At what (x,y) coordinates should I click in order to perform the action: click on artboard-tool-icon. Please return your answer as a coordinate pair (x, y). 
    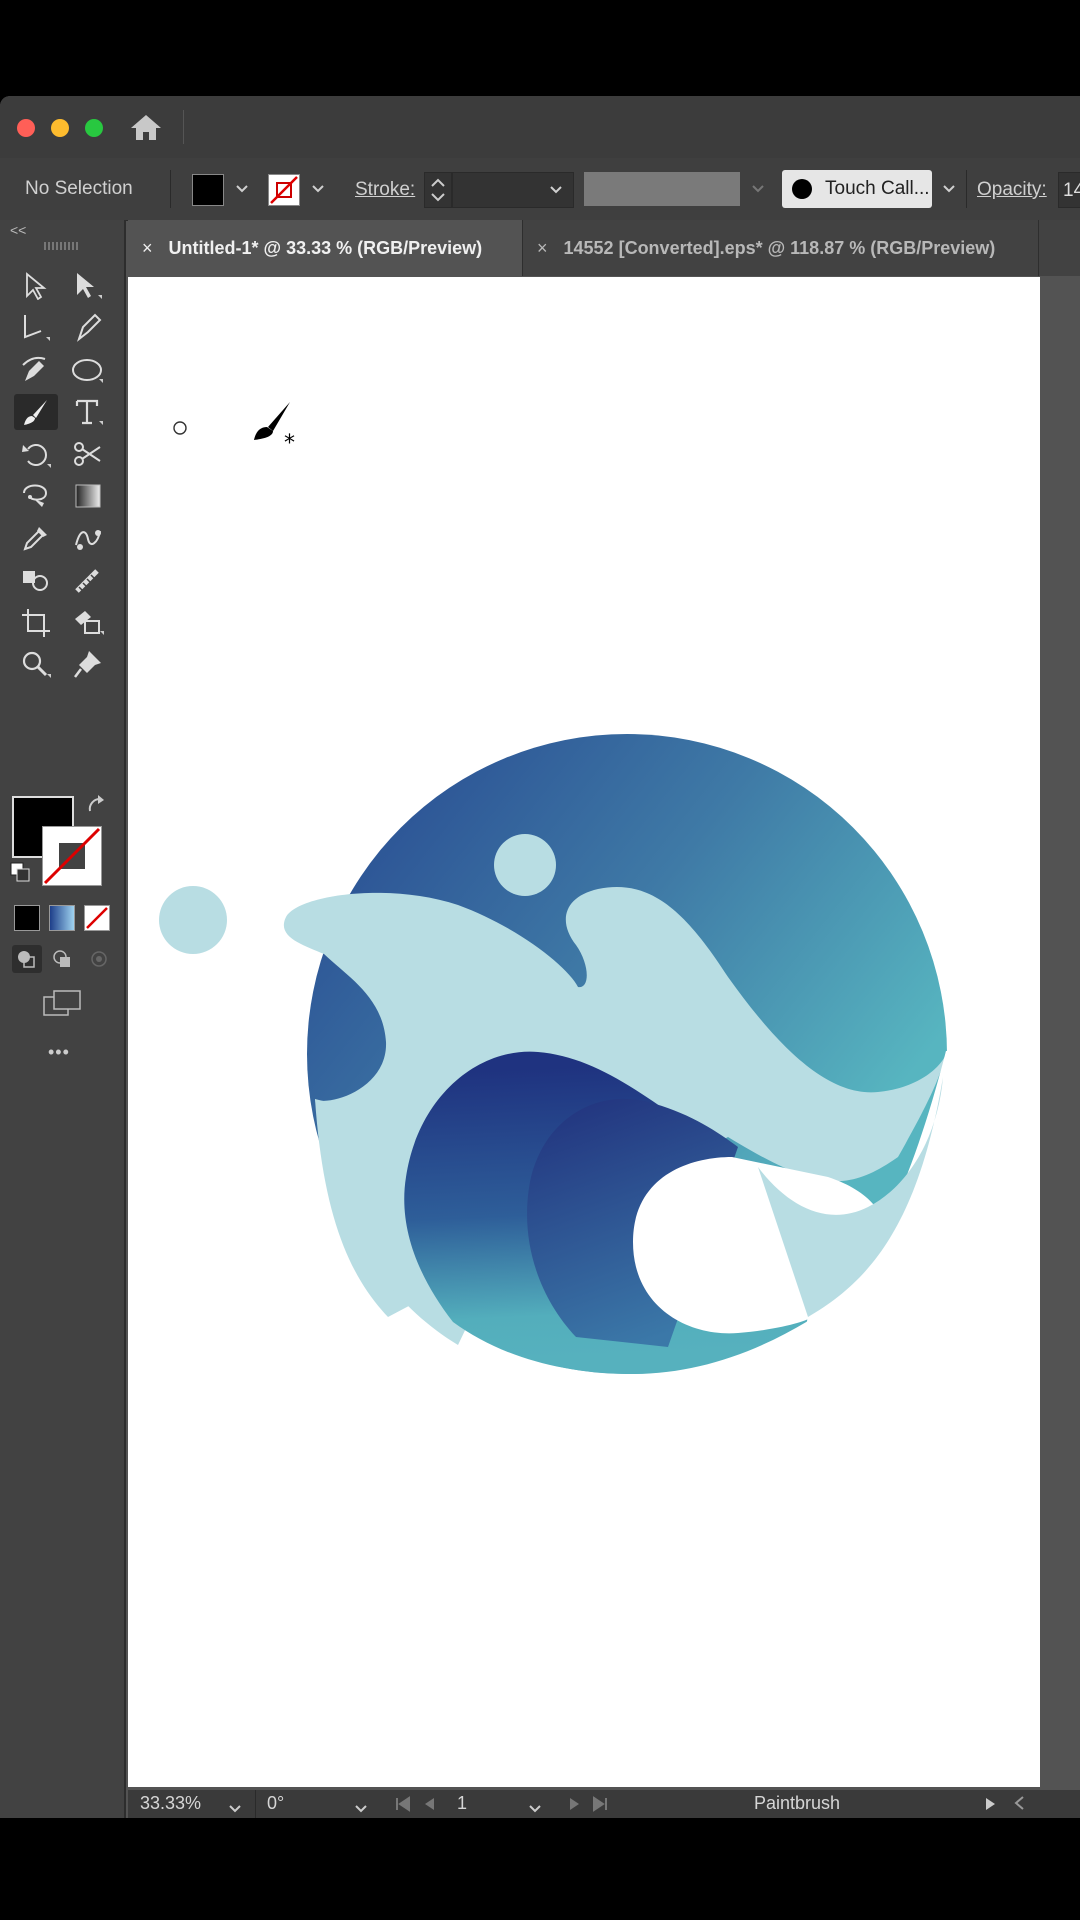
    Looking at the image, I should click on (36, 622).